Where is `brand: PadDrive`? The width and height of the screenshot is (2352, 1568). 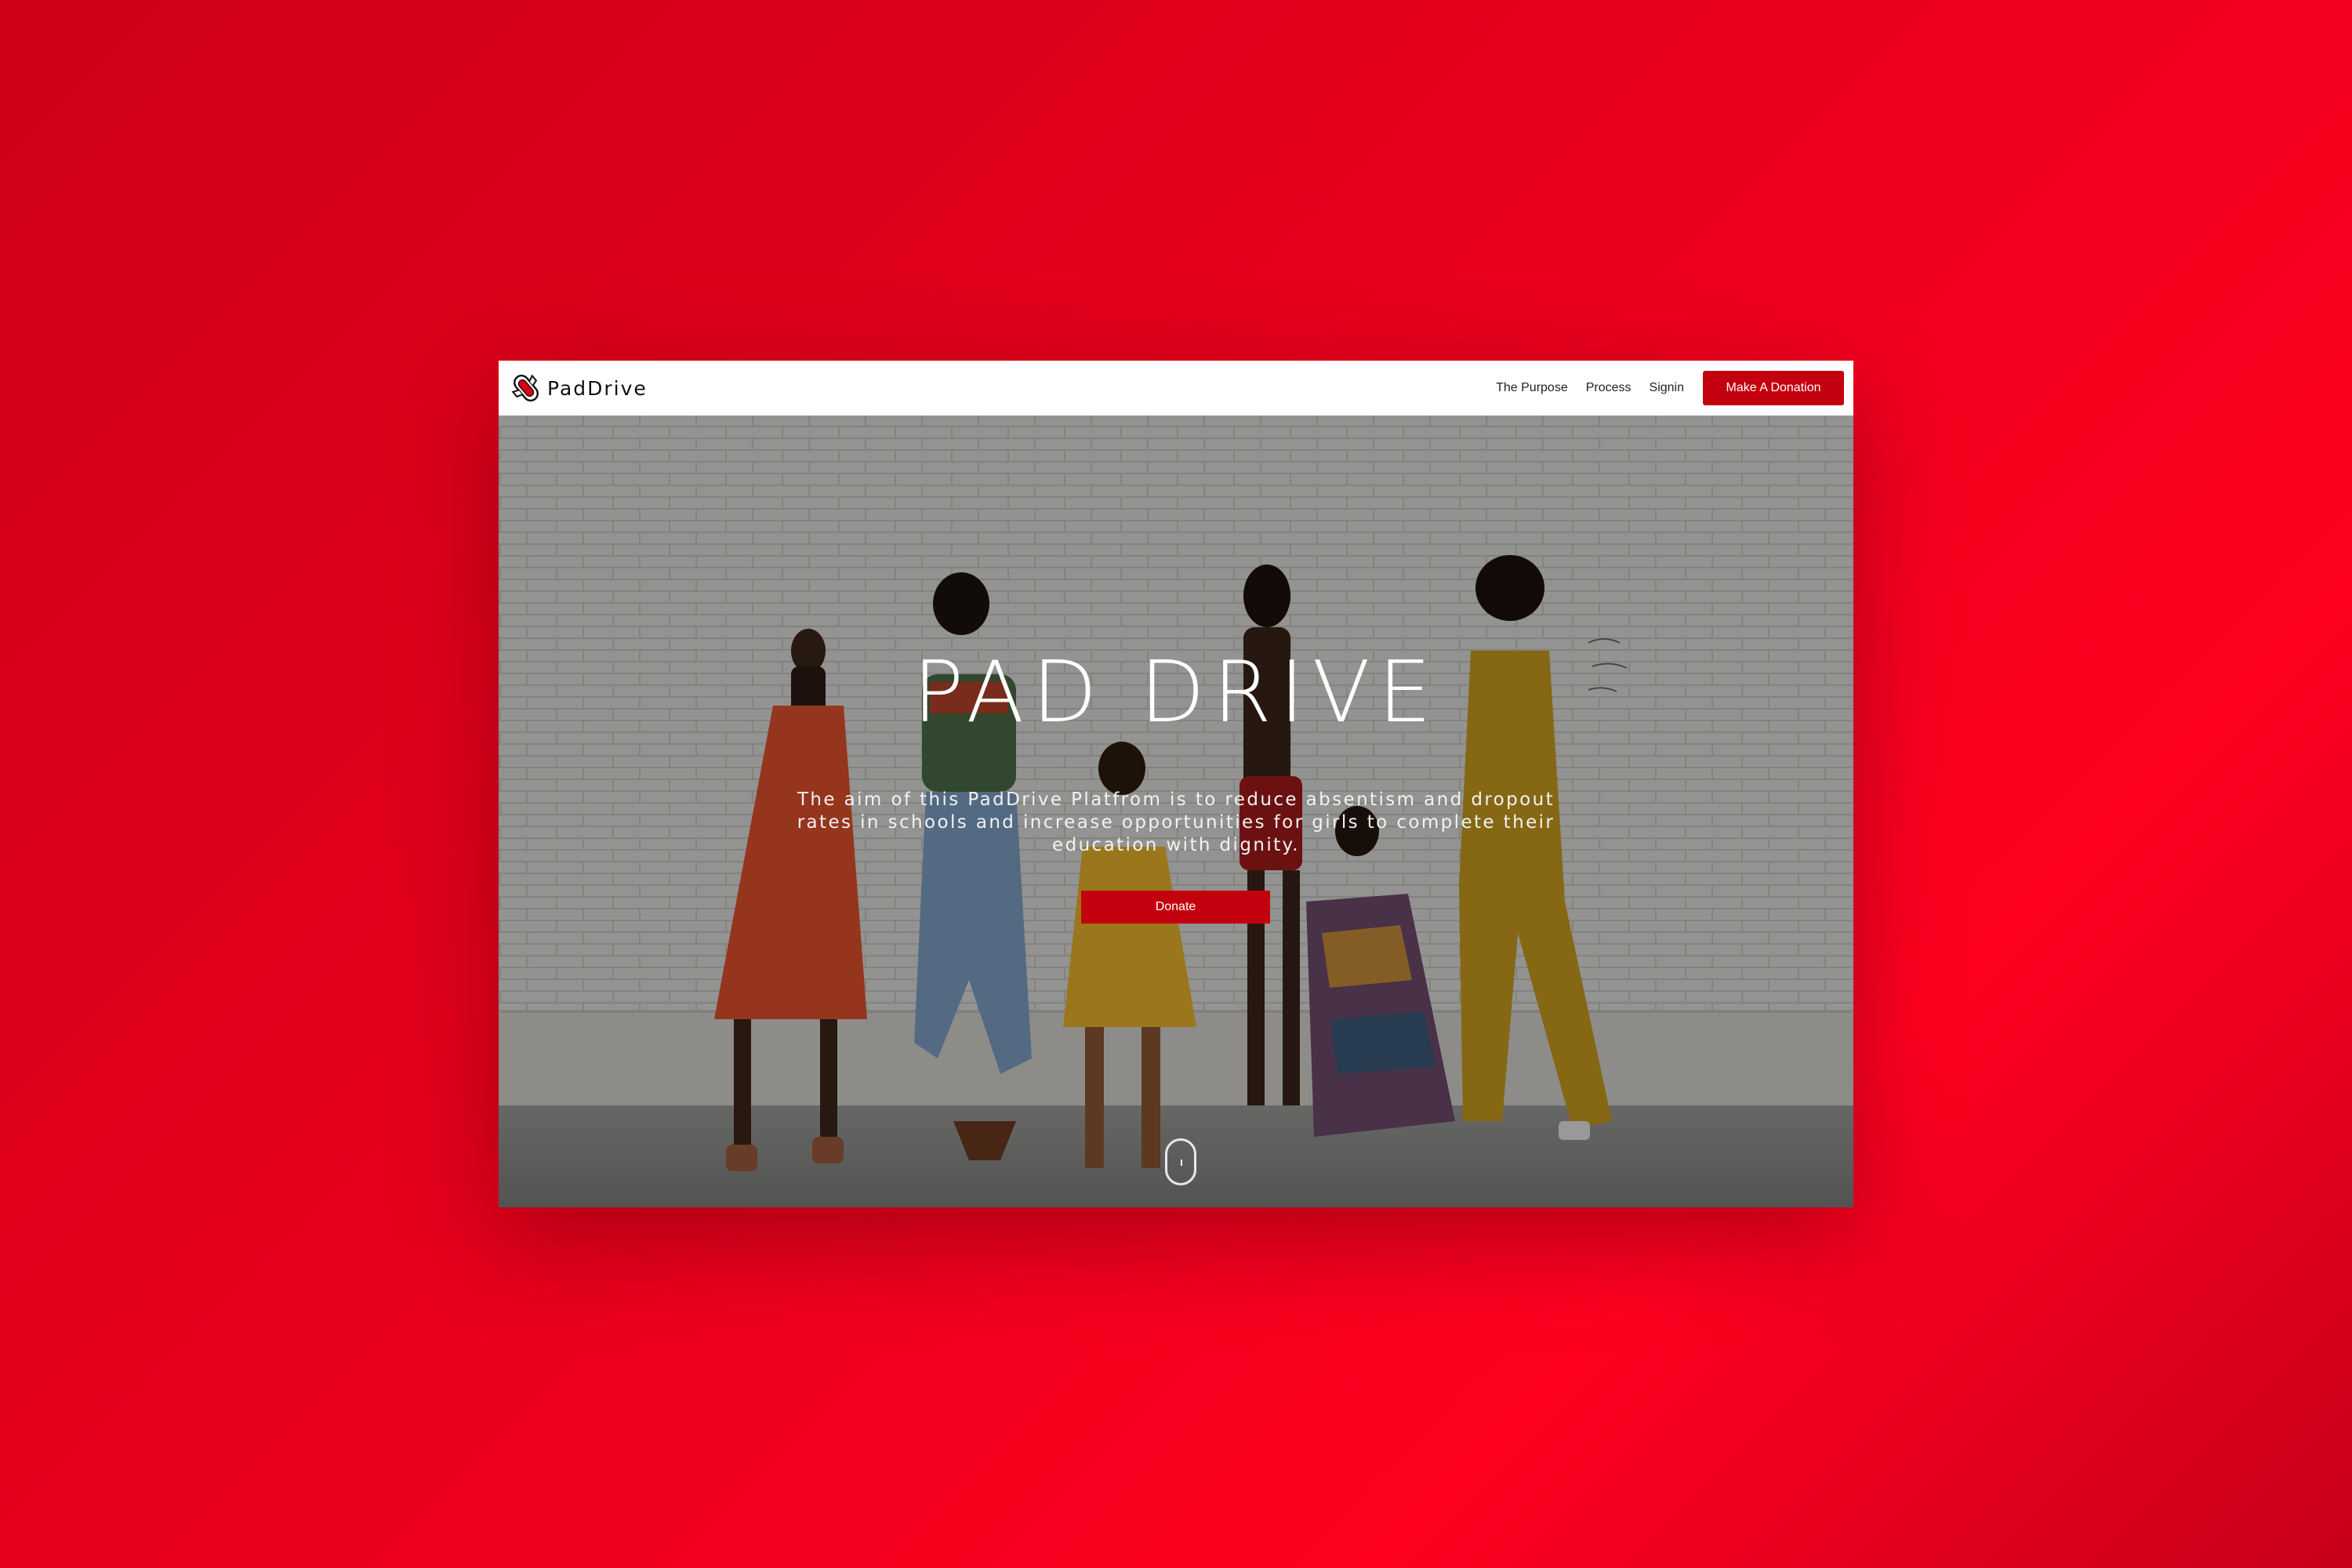 brand: PadDrive is located at coordinates (579, 388).